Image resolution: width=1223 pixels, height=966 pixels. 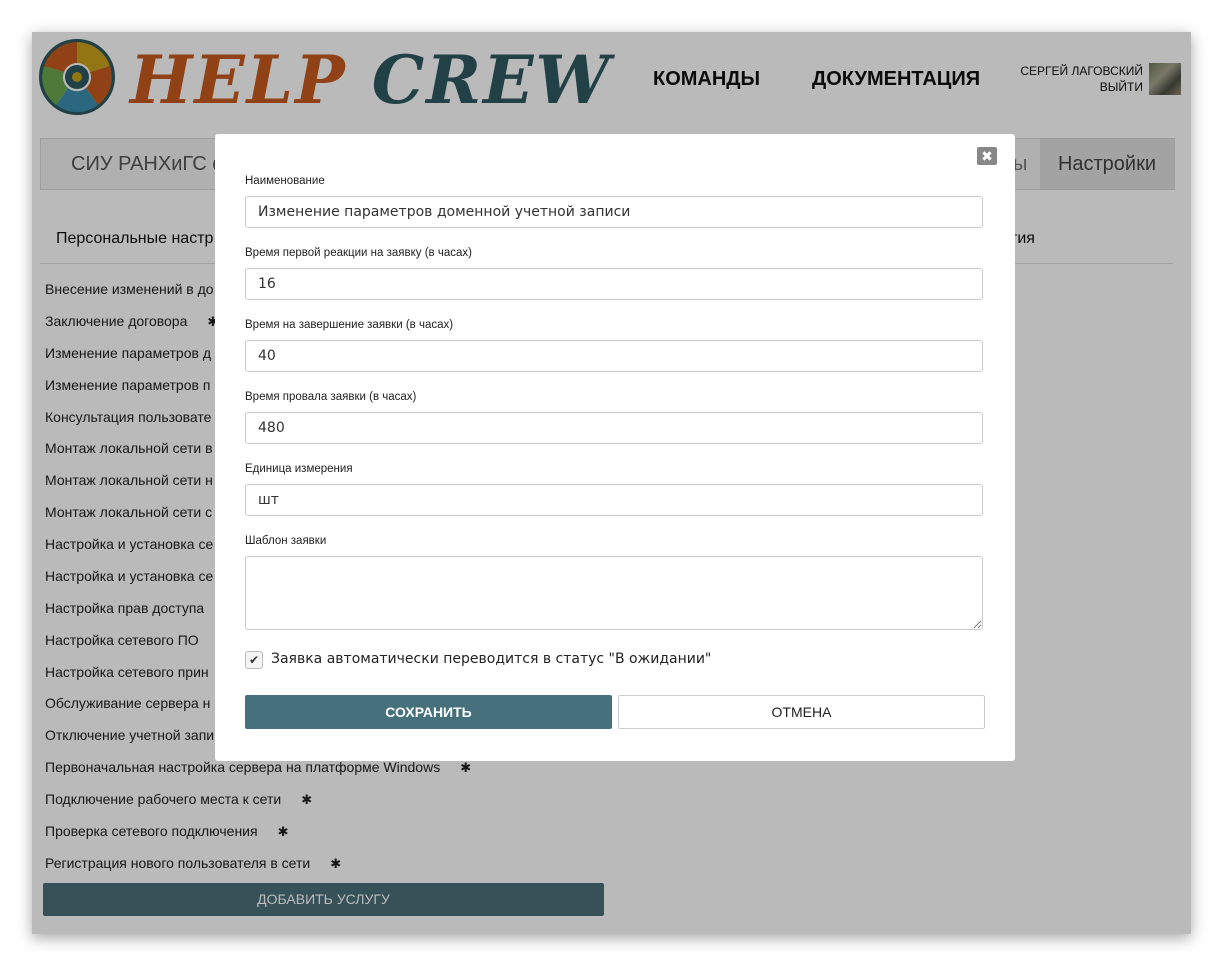 I want to click on first-reaction-label: Время первой реакции на заявку (в часах), so click(x=358, y=253).